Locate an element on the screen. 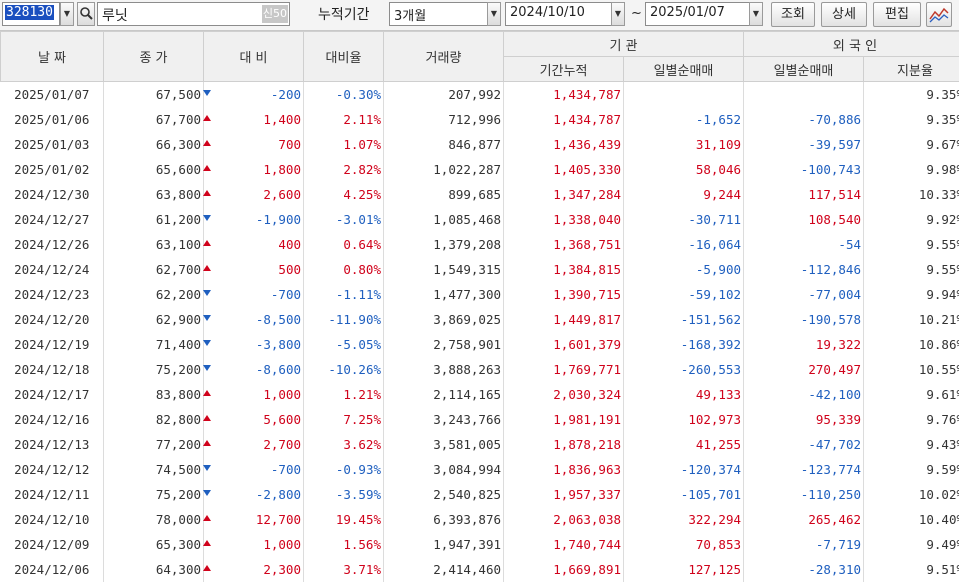 The height and width of the screenshot is (582, 959). cell-inst-daily-value: -1,652 is located at coordinates (718, 119).